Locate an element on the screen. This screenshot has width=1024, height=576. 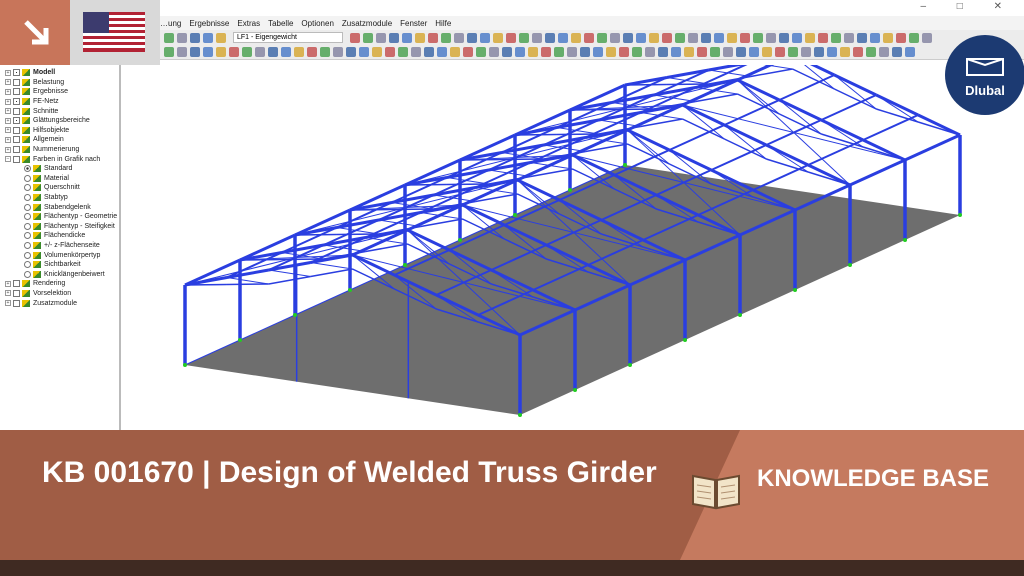
tree-item: + Nummerierung is located at coordinates (59, 150).